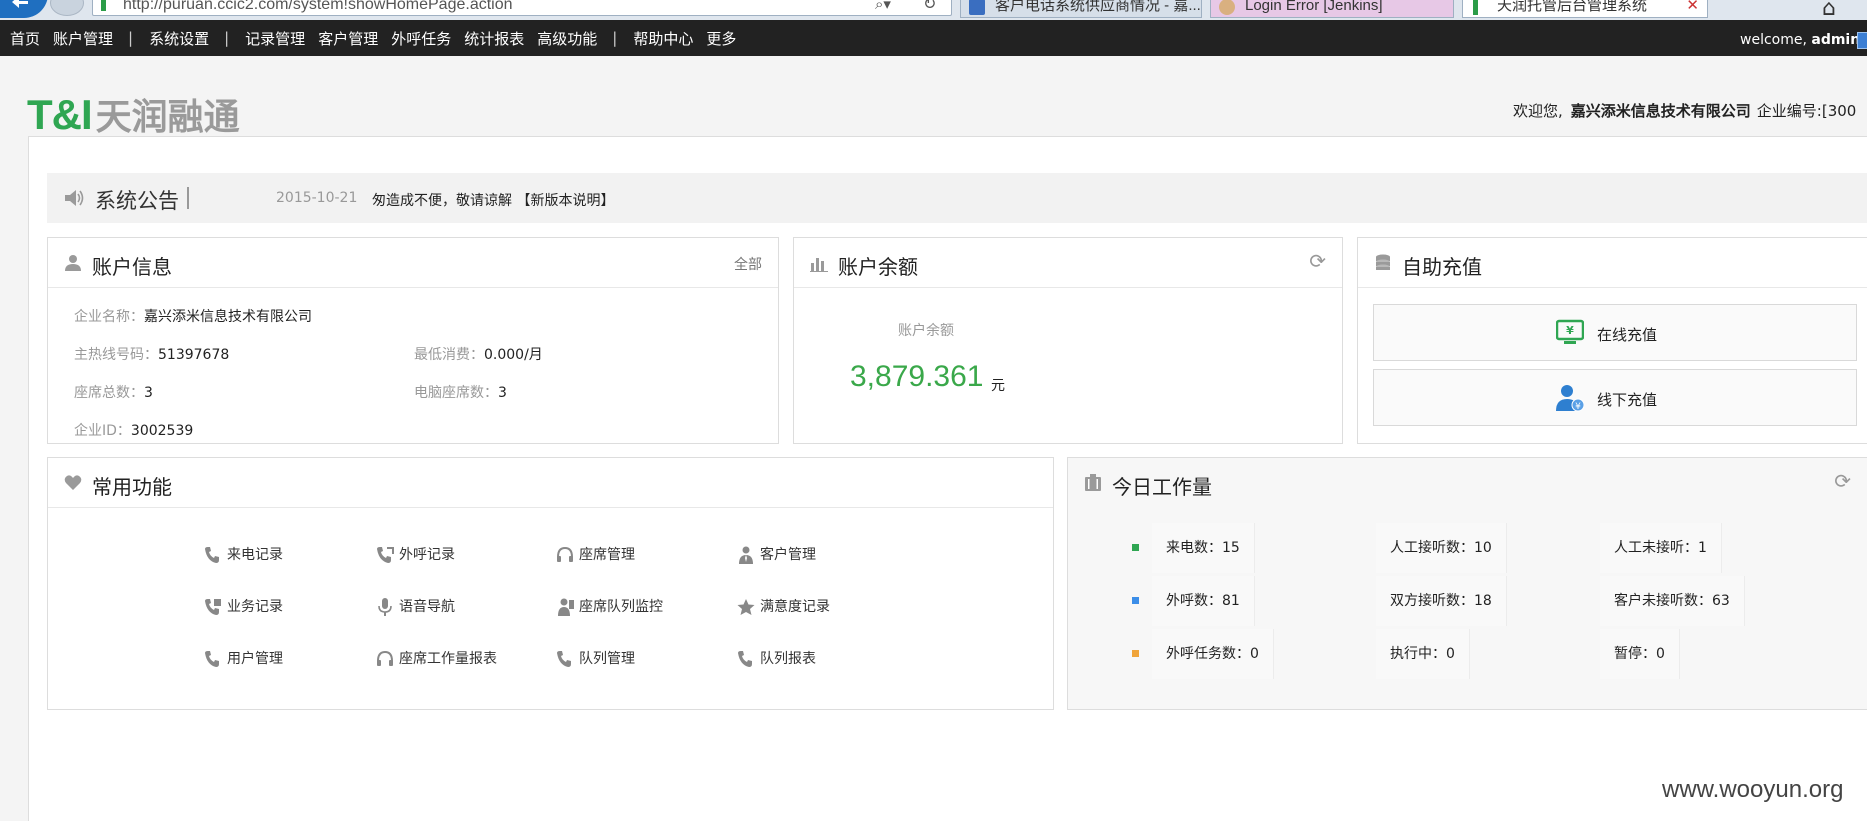  Describe the element at coordinates (1661, 548) in the screenshot. I see `stat-agent-missed: 人工未接听：1` at that location.